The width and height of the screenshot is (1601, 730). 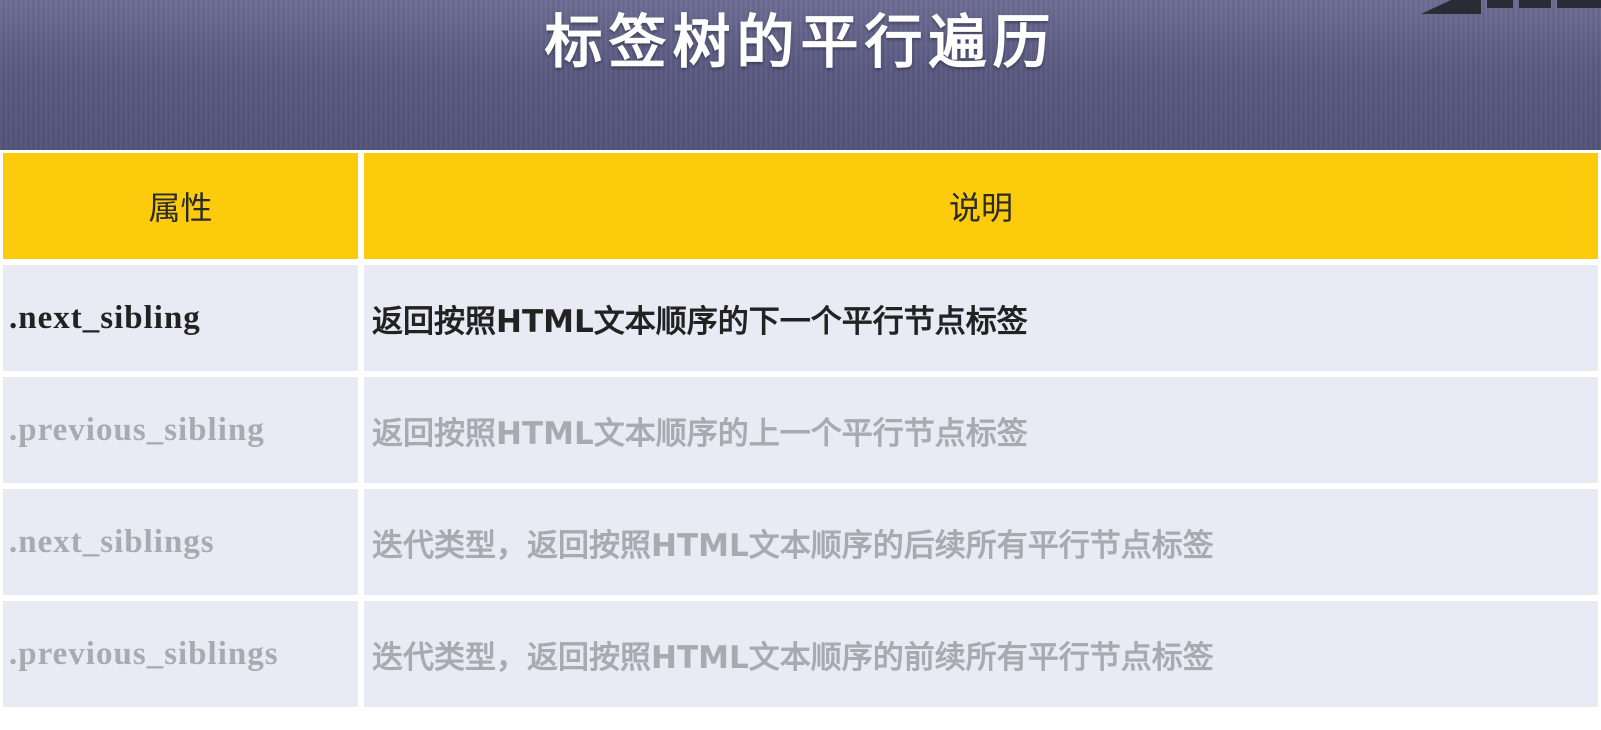 What do you see at coordinates (180, 318) in the screenshot?
I see `attribute-name: .next_sibling` at bounding box center [180, 318].